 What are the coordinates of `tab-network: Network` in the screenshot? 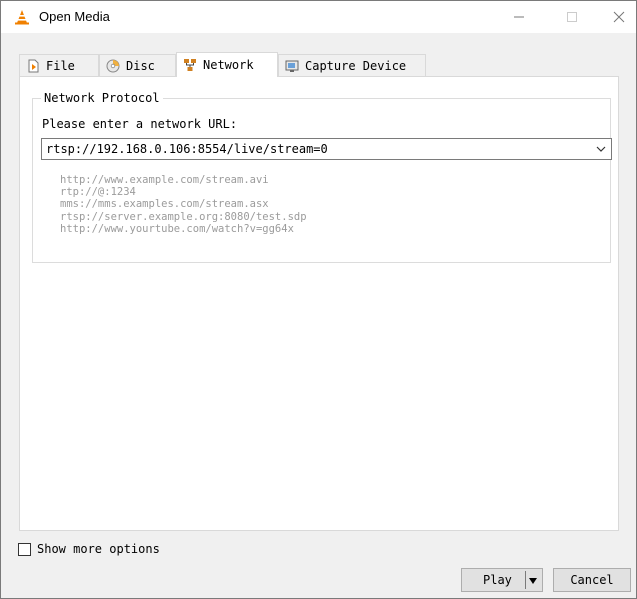 It's located at (227, 64).